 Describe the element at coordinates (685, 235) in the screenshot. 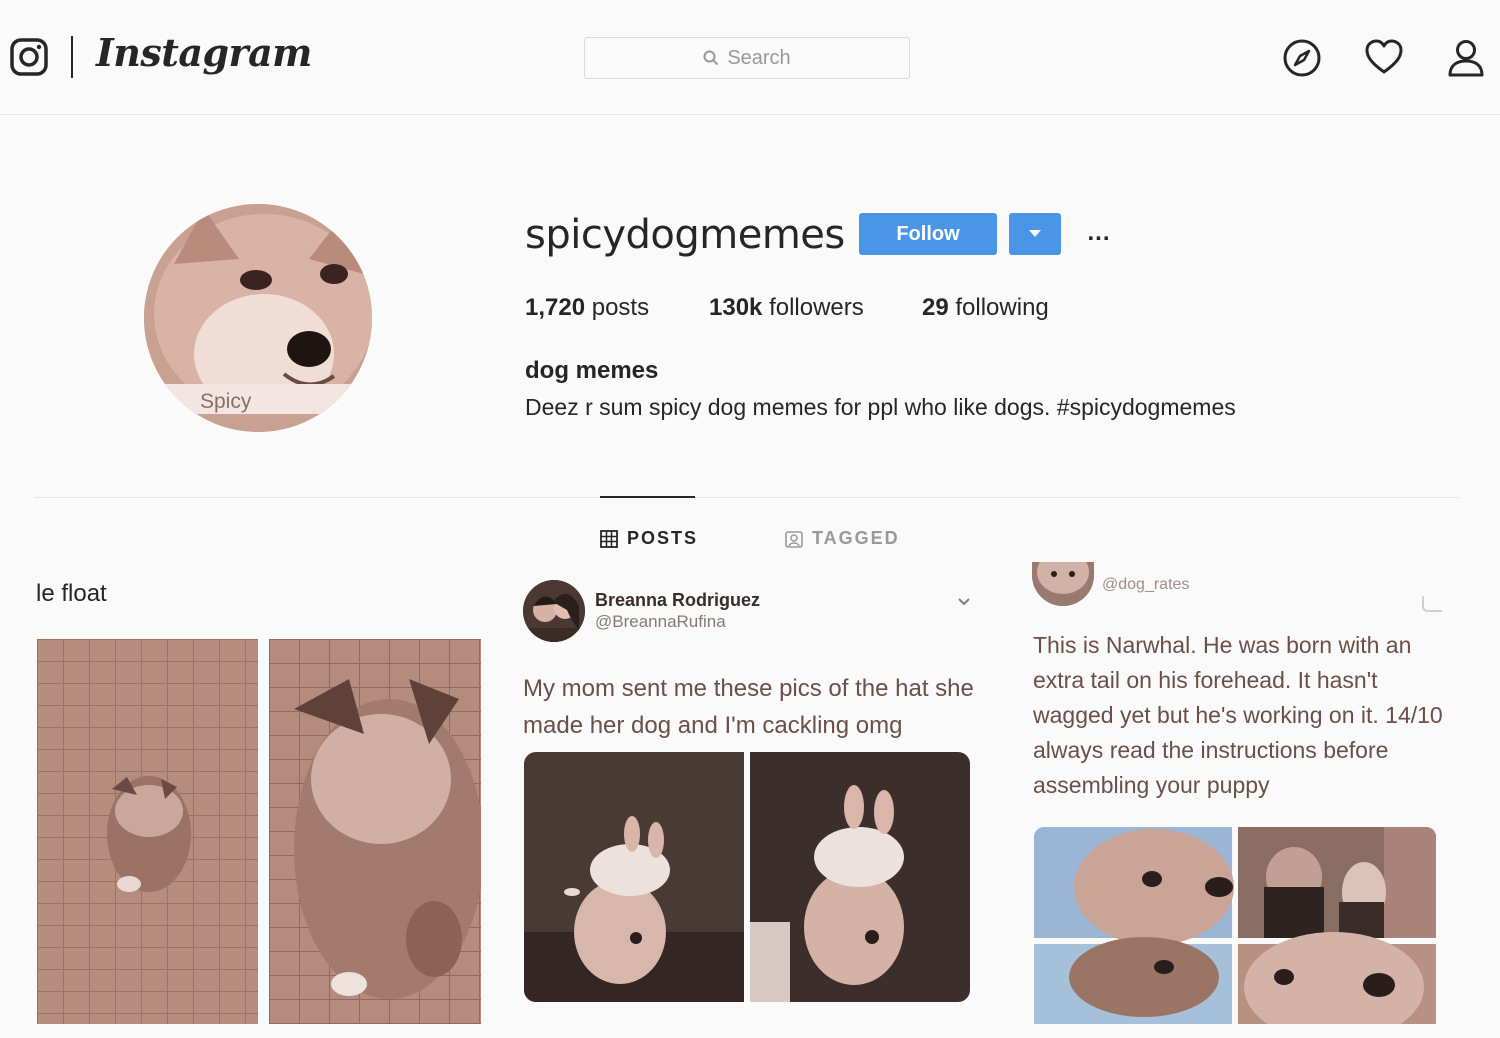

I see `profile-username: spicydogmemes` at that location.